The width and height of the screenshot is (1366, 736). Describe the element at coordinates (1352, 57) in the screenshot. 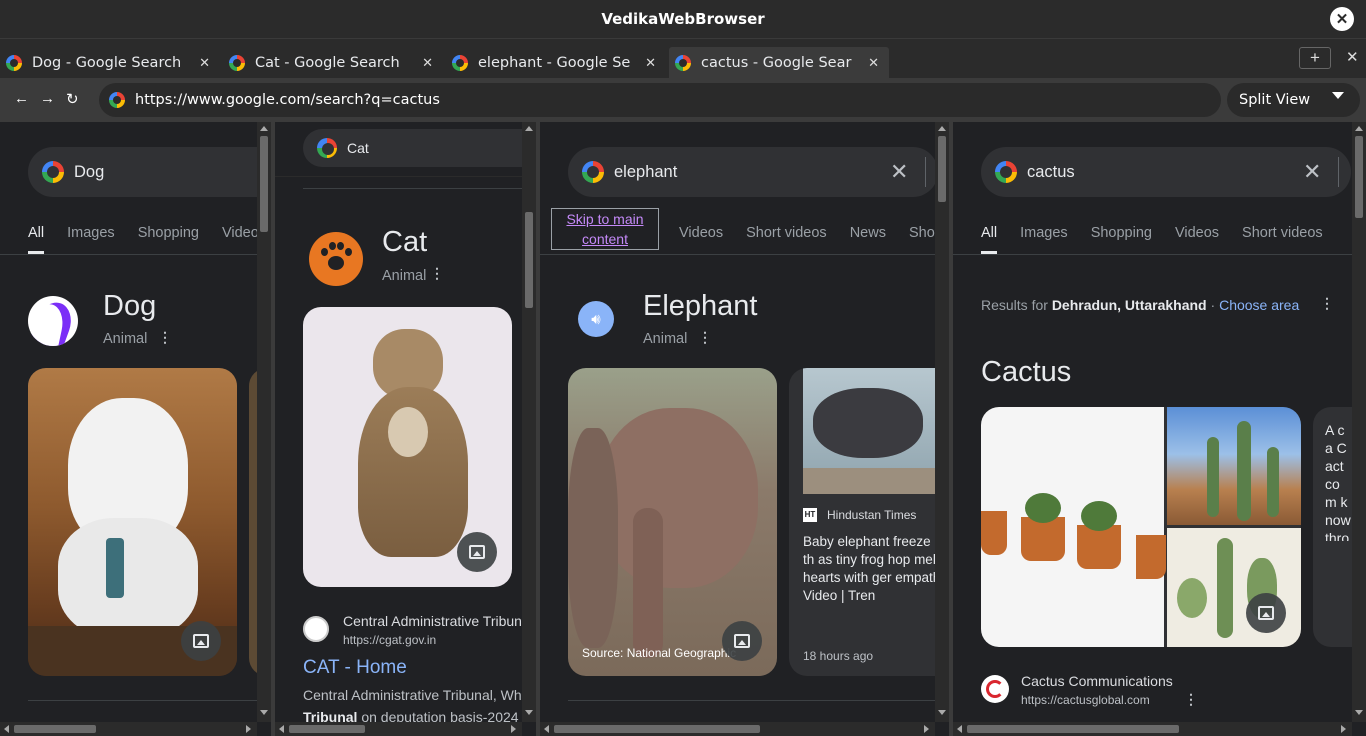

I see `close-tabs-icon: ✕` at that location.